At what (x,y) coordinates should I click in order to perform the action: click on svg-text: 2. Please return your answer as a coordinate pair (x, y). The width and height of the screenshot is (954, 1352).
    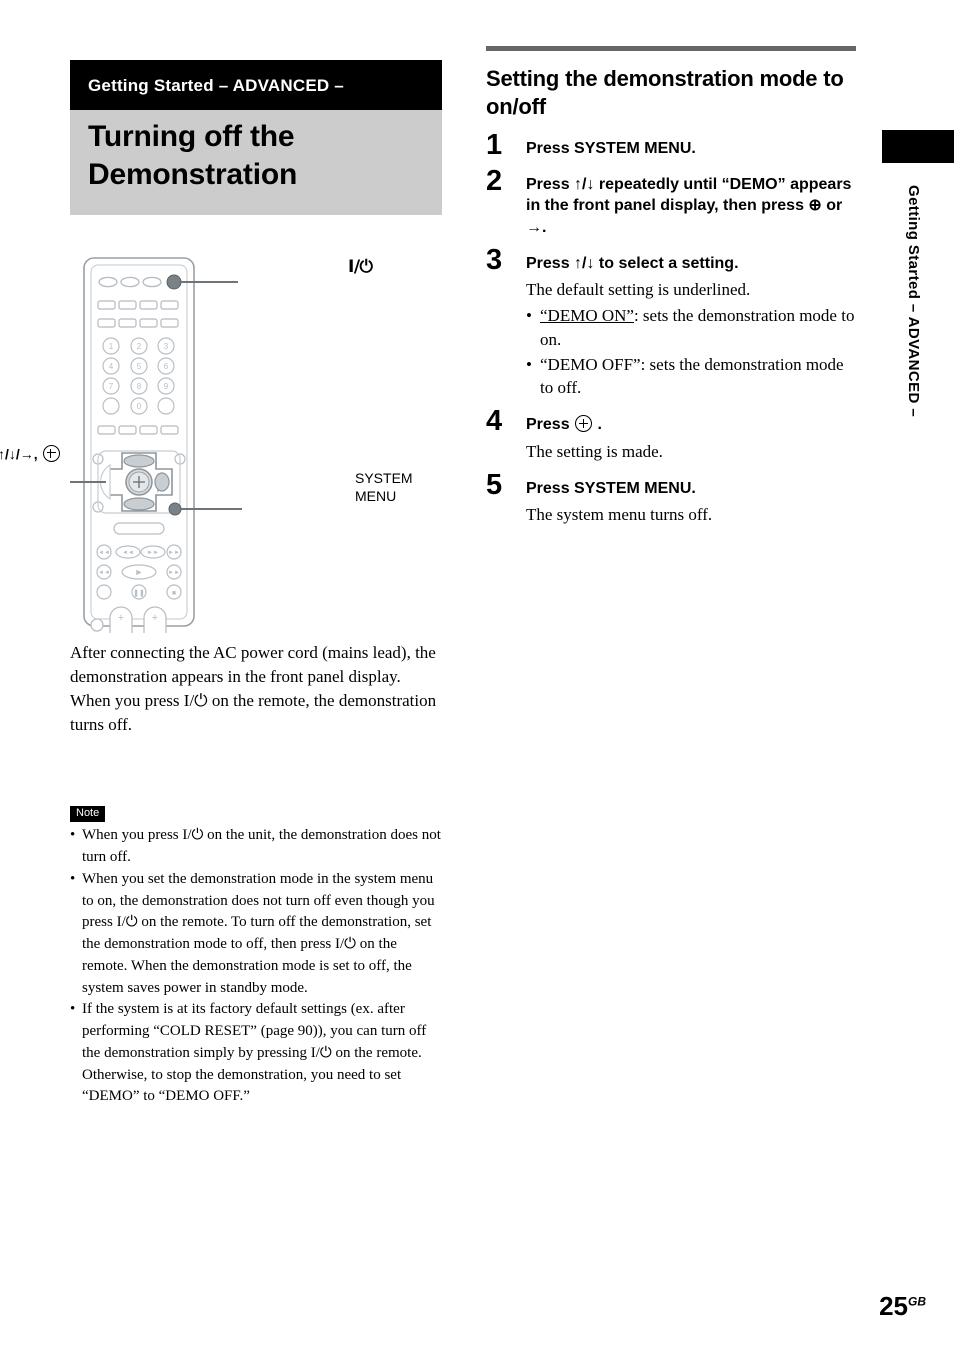
    Looking at the image, I should click on (139, 346).